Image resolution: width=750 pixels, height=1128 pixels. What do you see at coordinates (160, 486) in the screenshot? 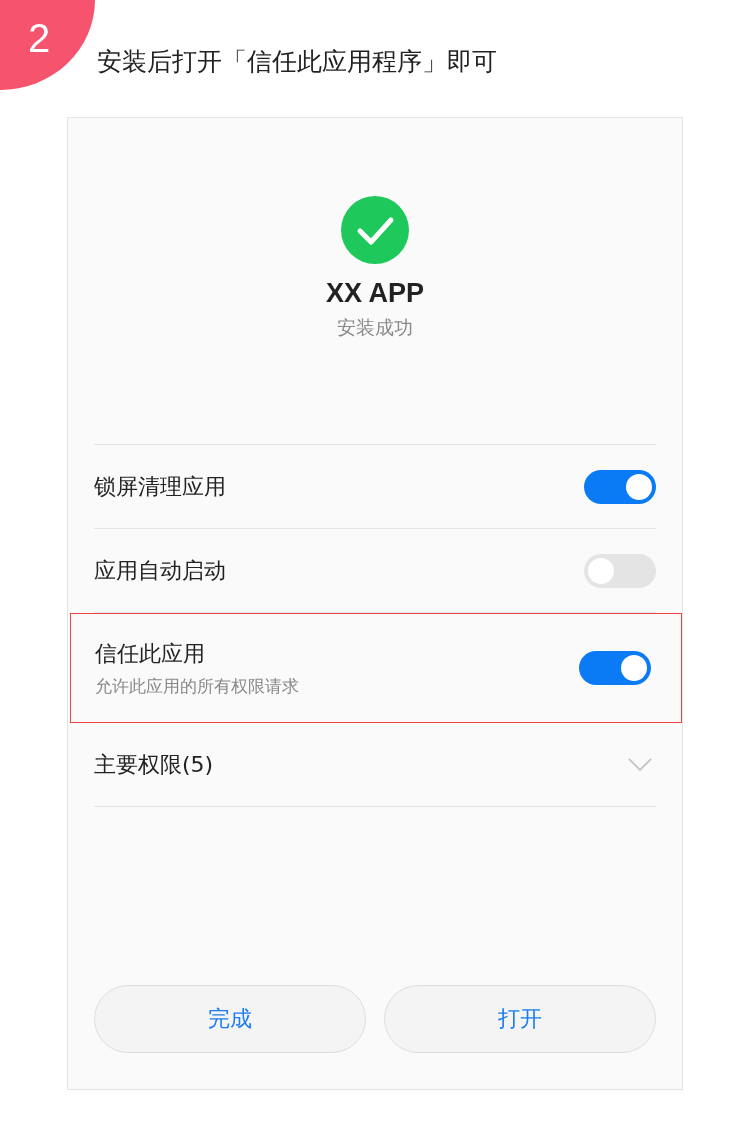
I see `setting-label: 锁屏清理应用` at bounding box center [160, 486].